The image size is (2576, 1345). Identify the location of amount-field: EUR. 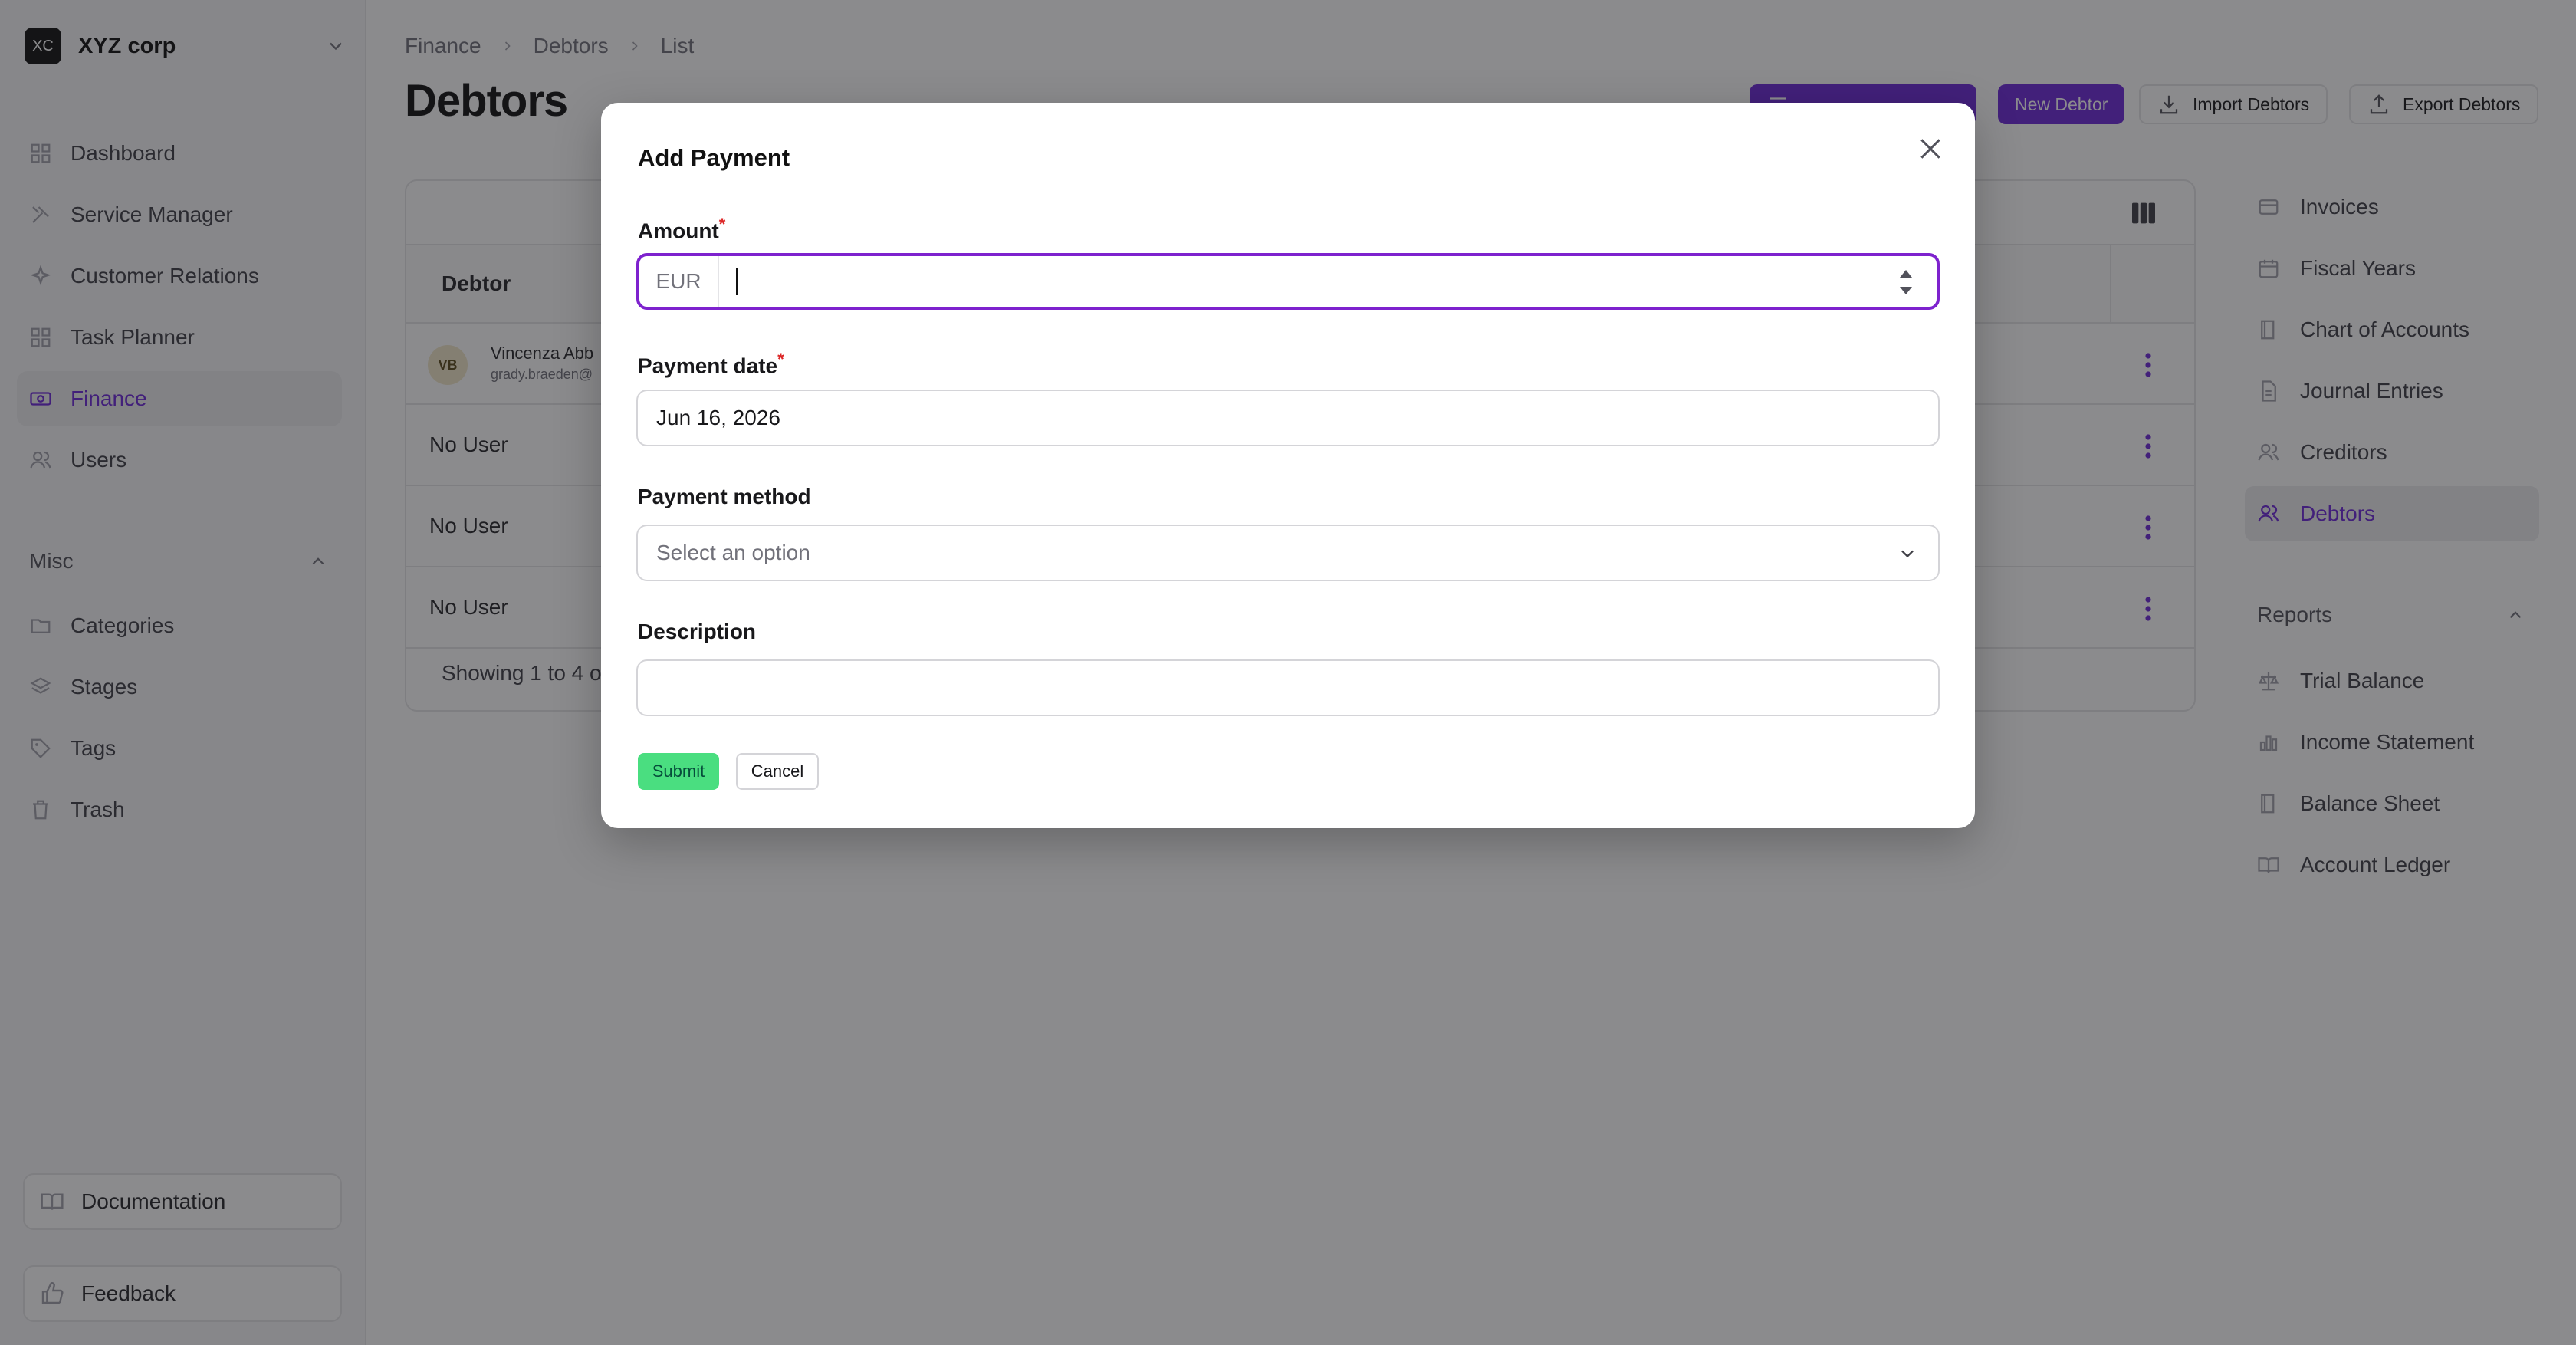
(1288, 281).